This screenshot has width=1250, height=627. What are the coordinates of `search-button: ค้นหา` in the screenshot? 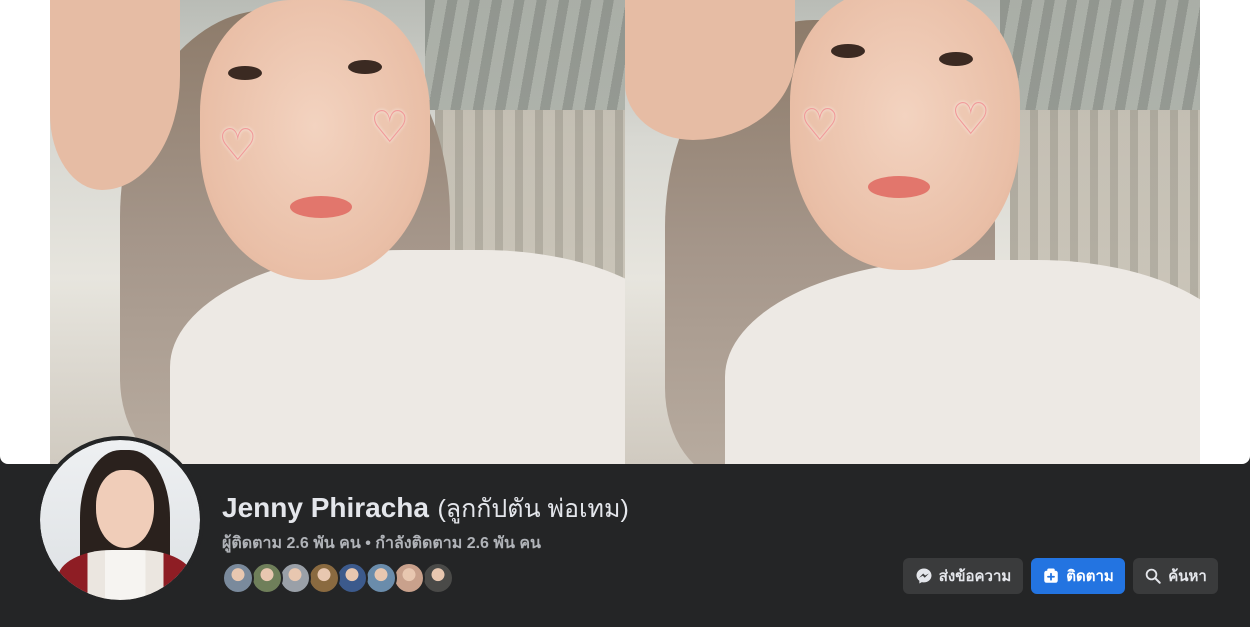 It's located at (1175, 576).